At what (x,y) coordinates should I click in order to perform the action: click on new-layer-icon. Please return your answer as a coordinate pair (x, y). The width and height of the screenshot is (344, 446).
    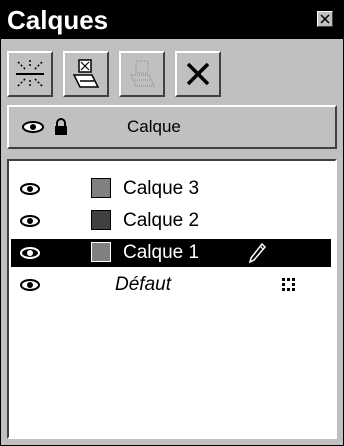
    Looking at the image, I should click on (30, 74).